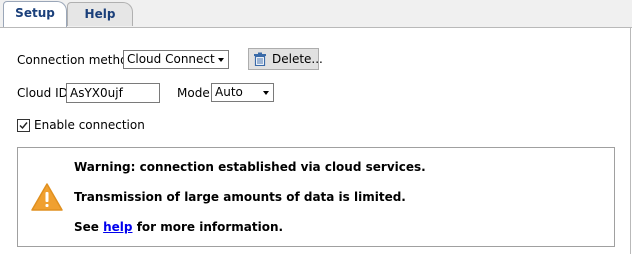 The height and width of the screenshot is (254, 632). I want to click on cloud-id-input: AsYX0ujf, so click(113, 93).